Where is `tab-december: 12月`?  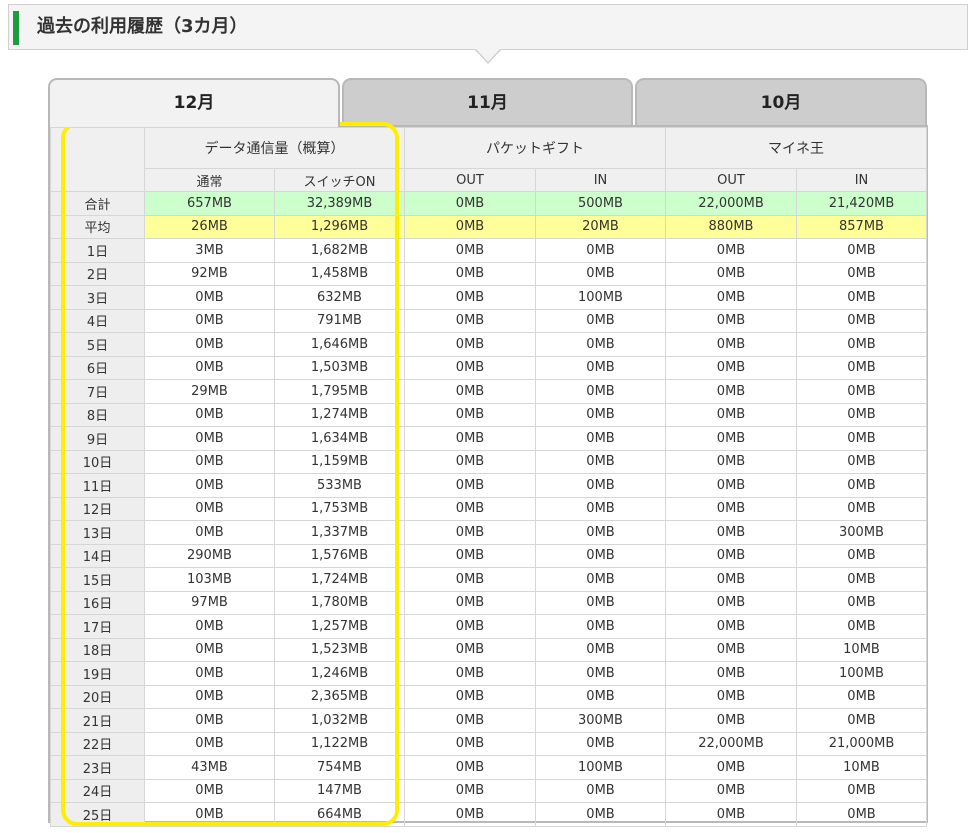
tab-december: 12月 is located at coordinates (194, 102).